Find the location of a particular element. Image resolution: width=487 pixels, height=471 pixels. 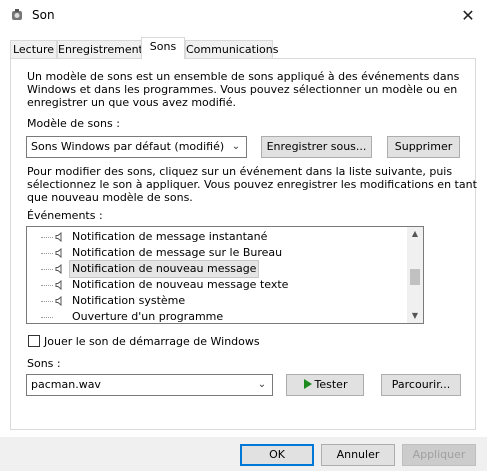

startup-sound-checkbox is located at coordinates (34, 341).